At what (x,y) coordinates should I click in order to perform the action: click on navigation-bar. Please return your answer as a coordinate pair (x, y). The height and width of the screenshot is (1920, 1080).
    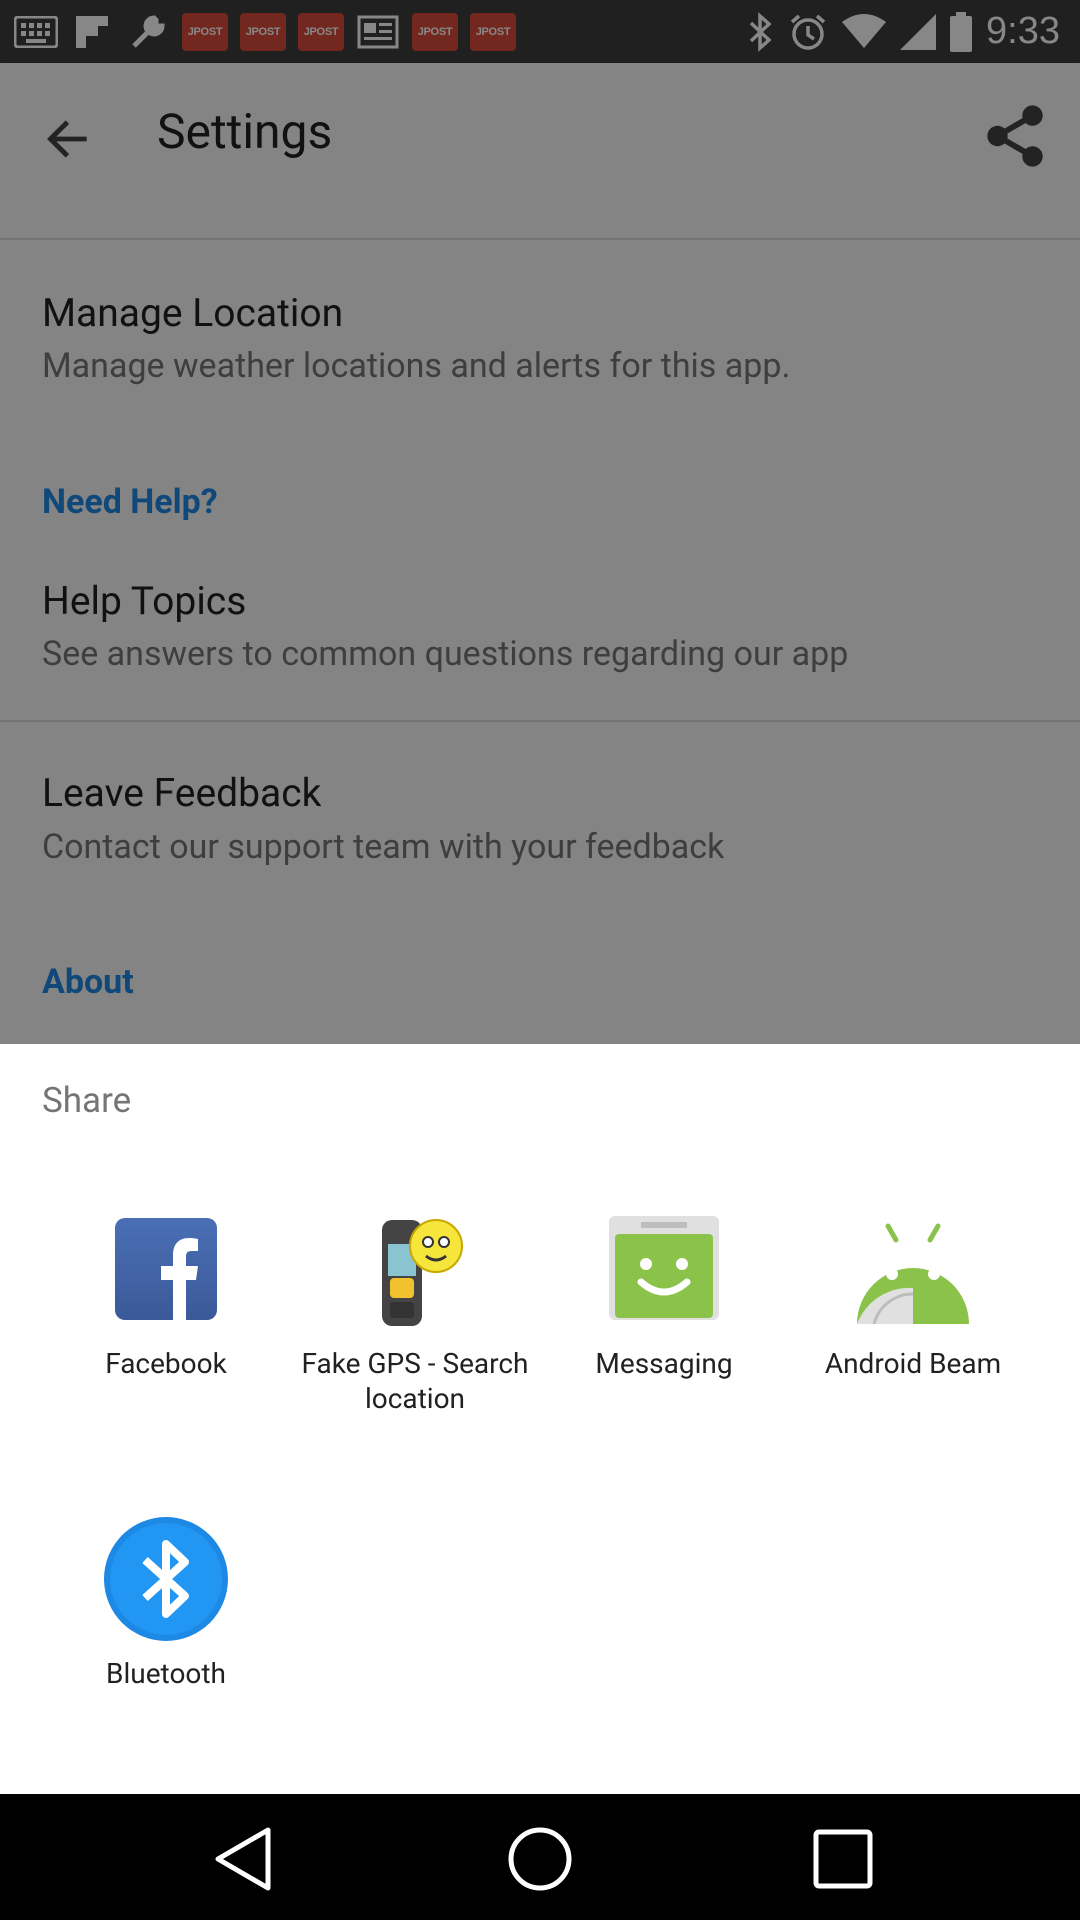
    Looking at the image, I should click on (540, 1857).